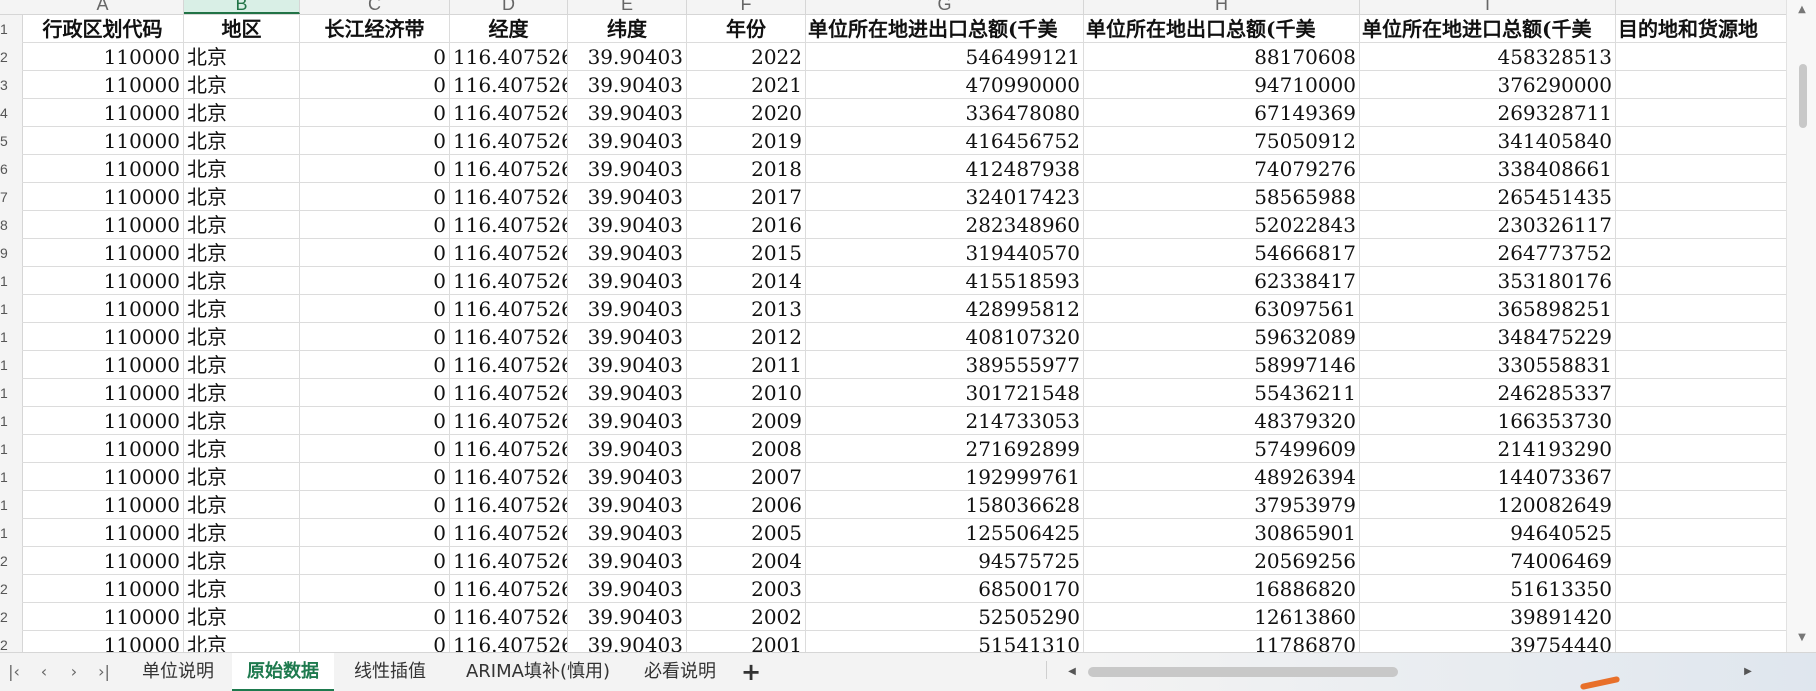 The image size is (1816, 691). I want to click on cell-export: 11786870, so click(1222, 641).